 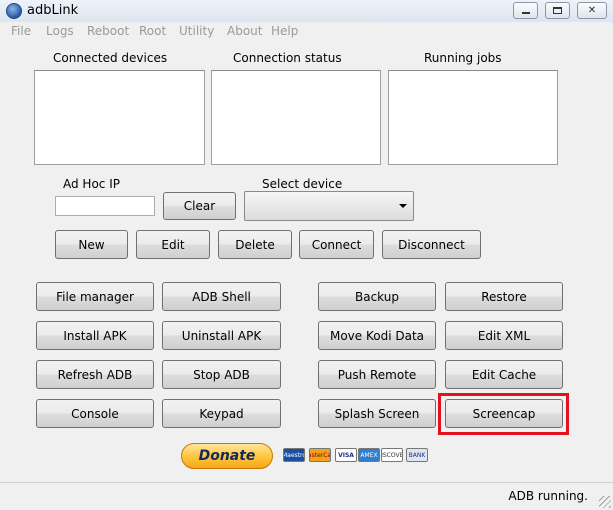 I want to click on running-jobs-label: Running jobs, so click(x=463, y=58).